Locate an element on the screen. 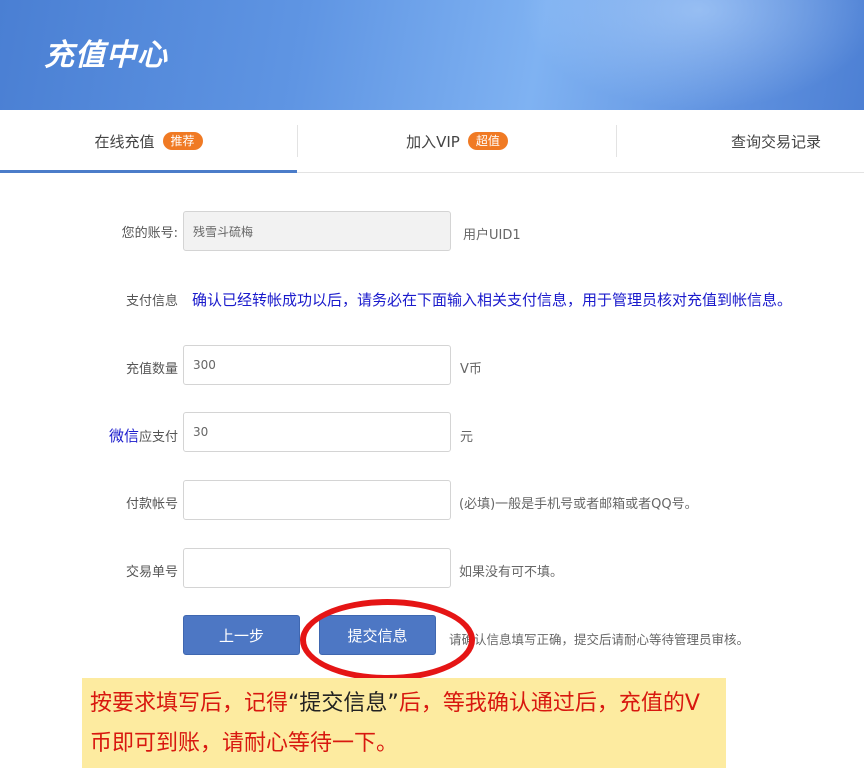 This screenshot has width=864, height=771. tab-join-vip: 加入VIP 超值 is located at coordinates (457, 141).